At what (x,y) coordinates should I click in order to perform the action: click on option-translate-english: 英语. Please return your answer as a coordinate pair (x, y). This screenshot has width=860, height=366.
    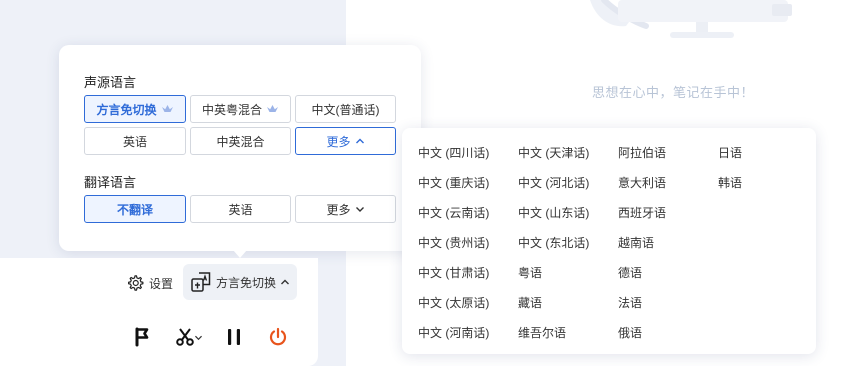
    Looking at the image, I should click on (240, 209).